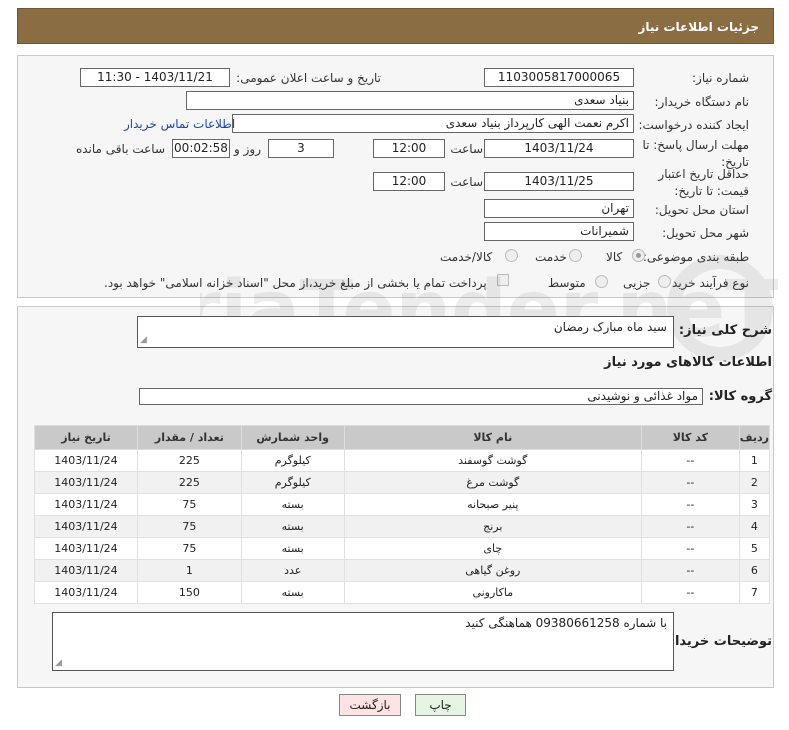  What do you see at coordinates (363, 641) in the screenshot?
I see `buyer-notes-field: با شماره 09380661258 هماهنگی کنید ◢` at bounding box center [363, 641].